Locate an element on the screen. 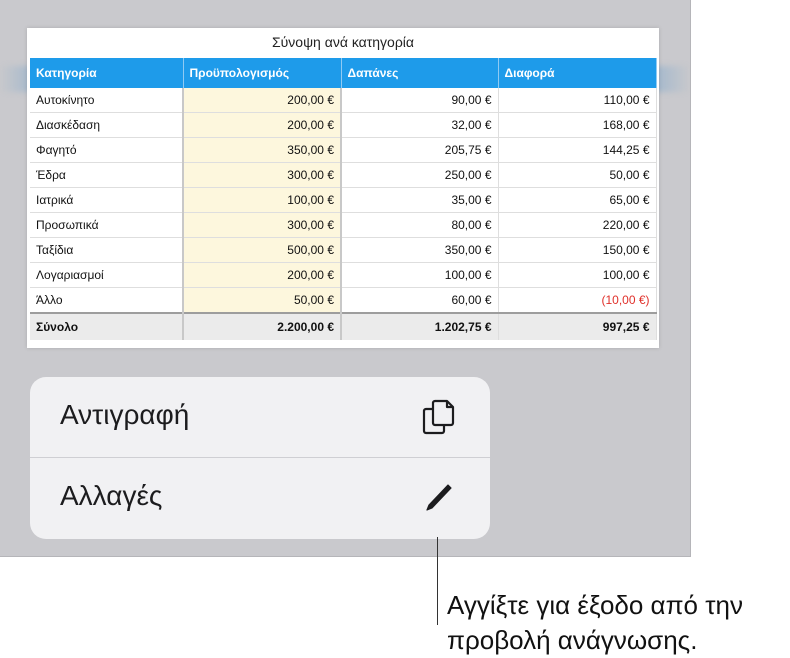  difference-cell: 150,00 € is located at coordinates (577, 250).